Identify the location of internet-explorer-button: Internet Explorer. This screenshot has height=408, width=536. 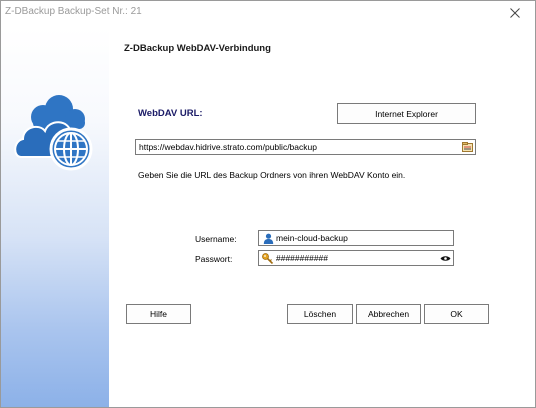
(406, 113).